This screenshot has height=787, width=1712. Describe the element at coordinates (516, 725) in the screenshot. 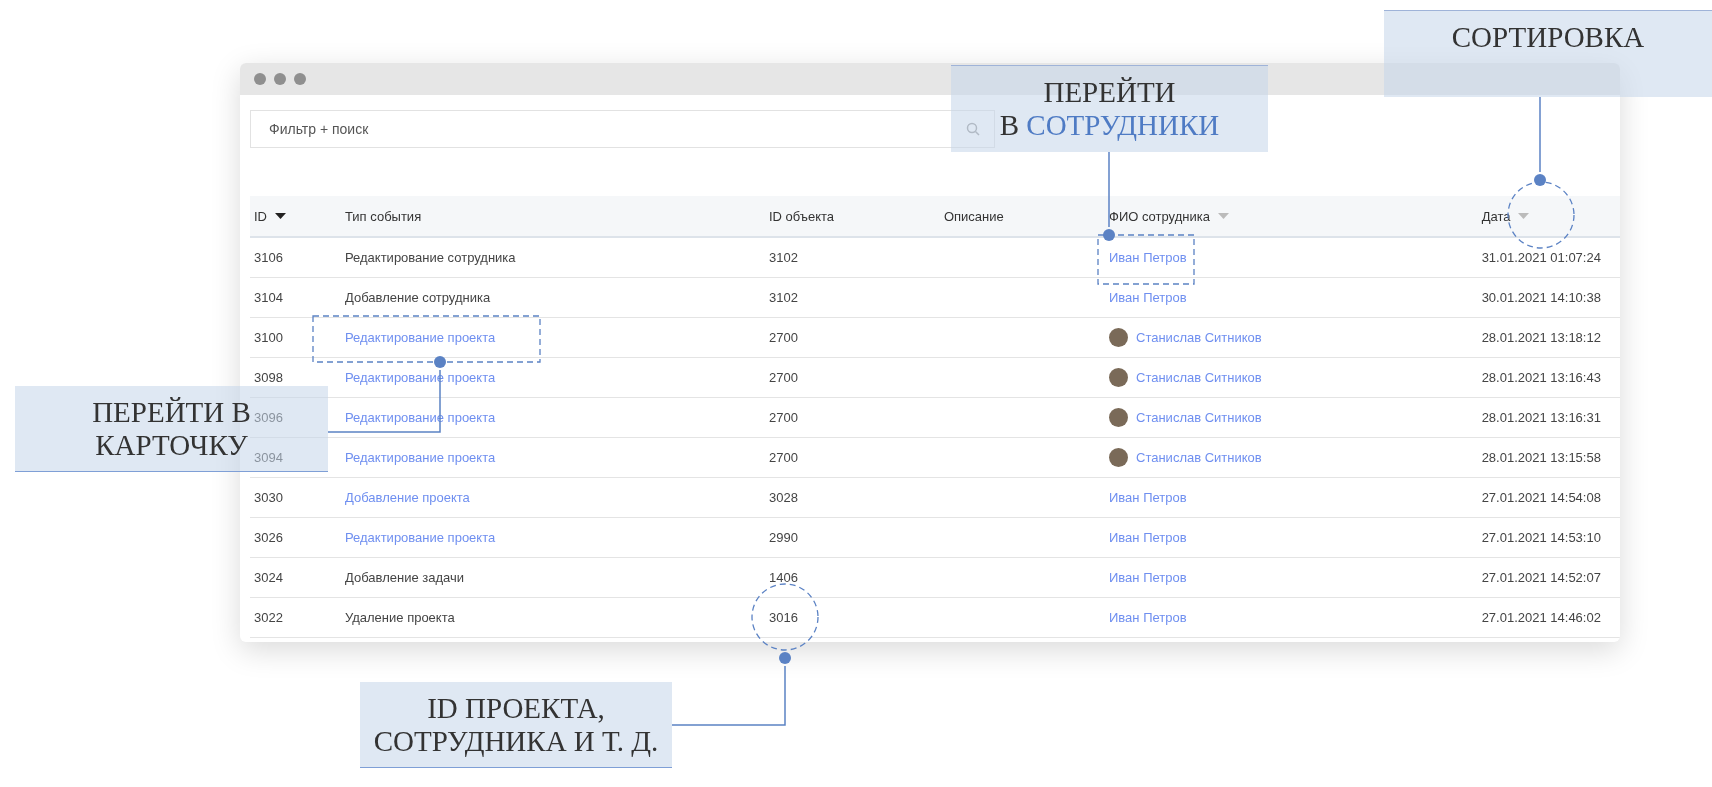

I see `callout-tooltip: ID ПРОЕКТА, СОТРУДНИКА И Т. Д.` at that location.